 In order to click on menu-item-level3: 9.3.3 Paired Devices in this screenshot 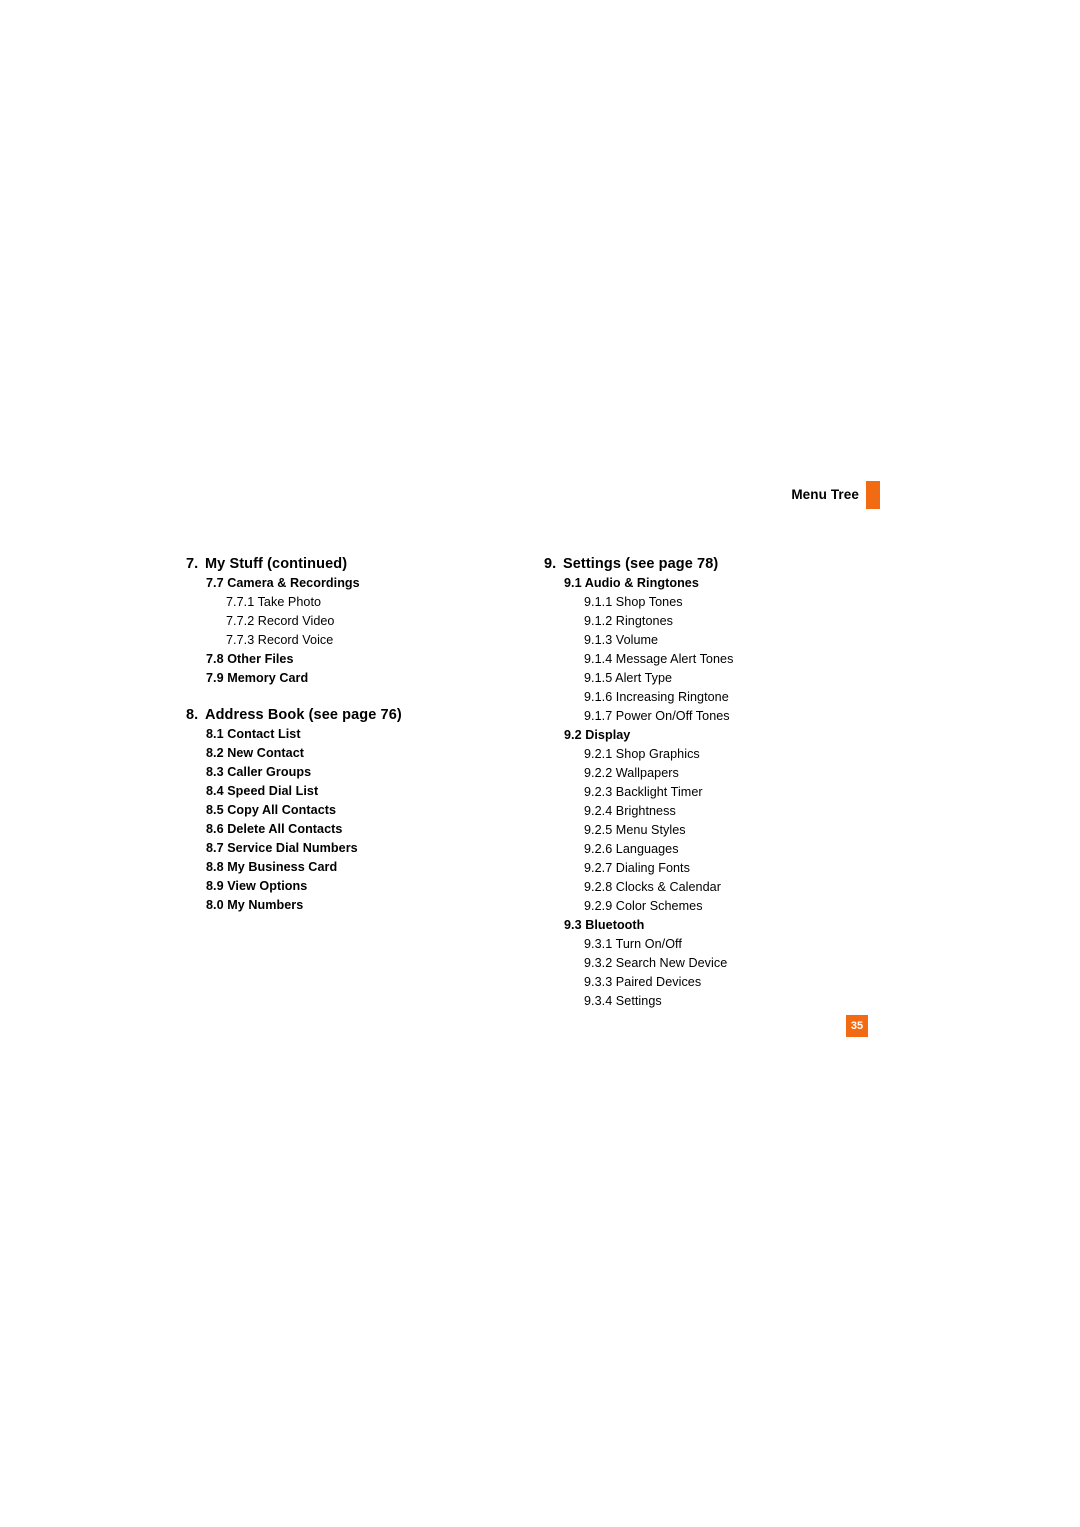, I will do `click(643, 982)`.